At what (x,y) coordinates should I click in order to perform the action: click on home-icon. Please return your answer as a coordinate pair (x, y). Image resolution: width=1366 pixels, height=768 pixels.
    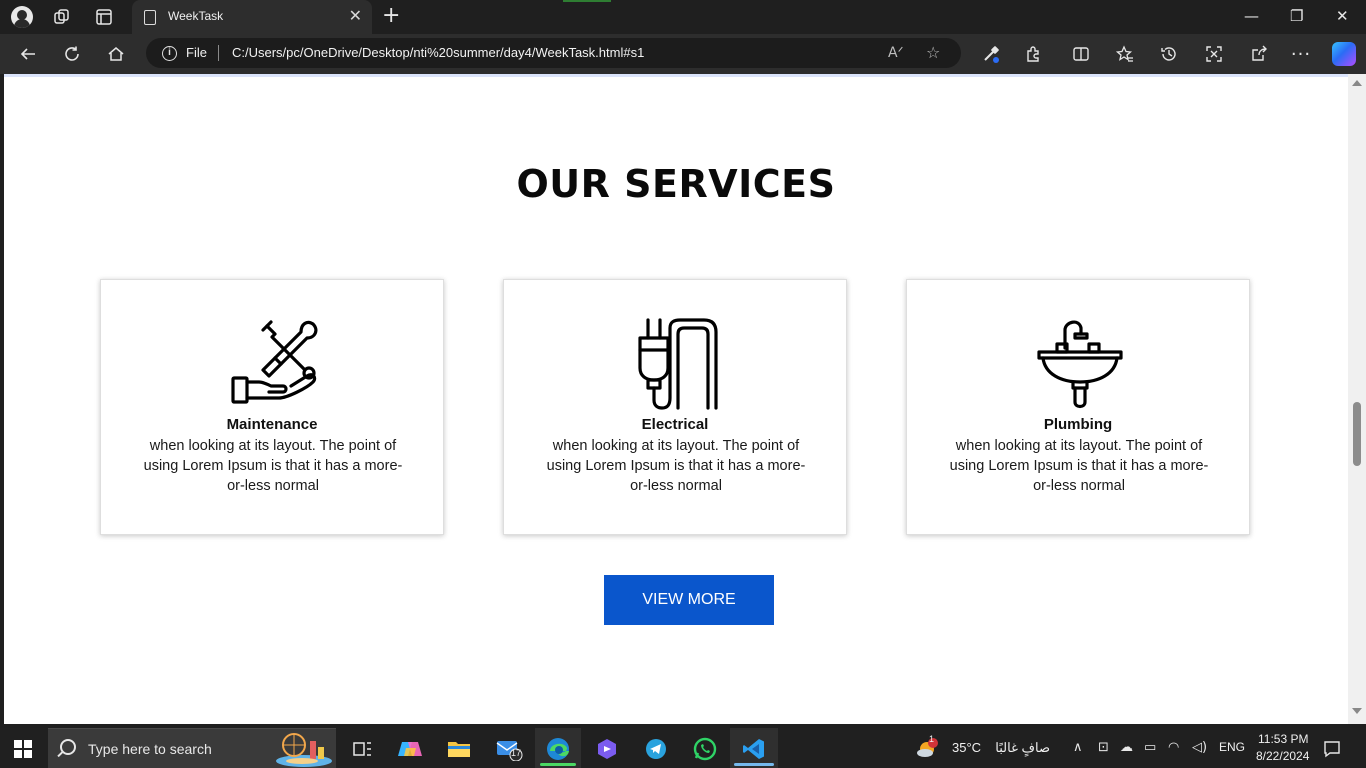
    Looking at the image, I should click on (116, 54).